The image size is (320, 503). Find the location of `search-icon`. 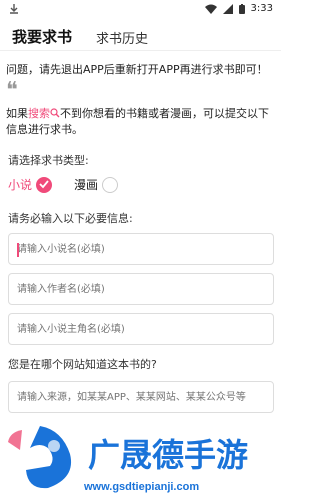

search-icon is located at coordinates (55, 113).